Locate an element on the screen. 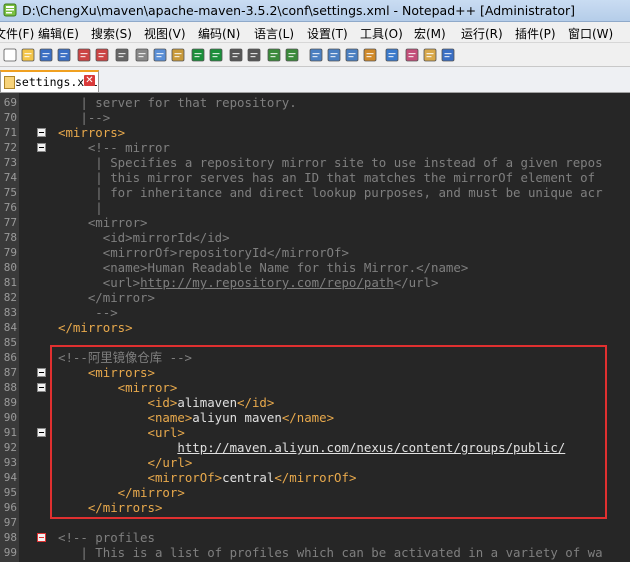 Image resolution: width=630 pixels, height=562 pixels. code-token: <url> is located at coordinates (99, 282).